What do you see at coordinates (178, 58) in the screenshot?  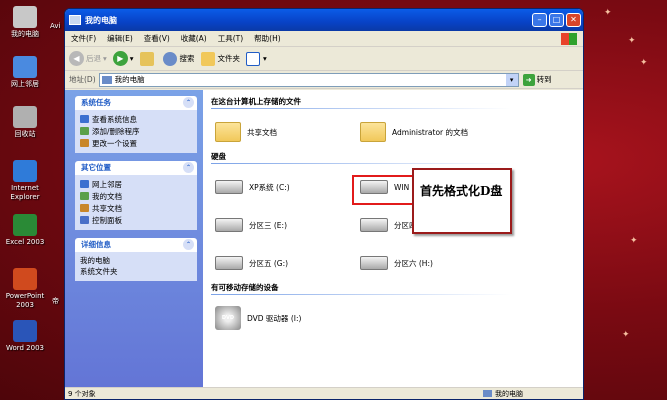 I see `search-button: 搜索` at bounding box center [178, 58].